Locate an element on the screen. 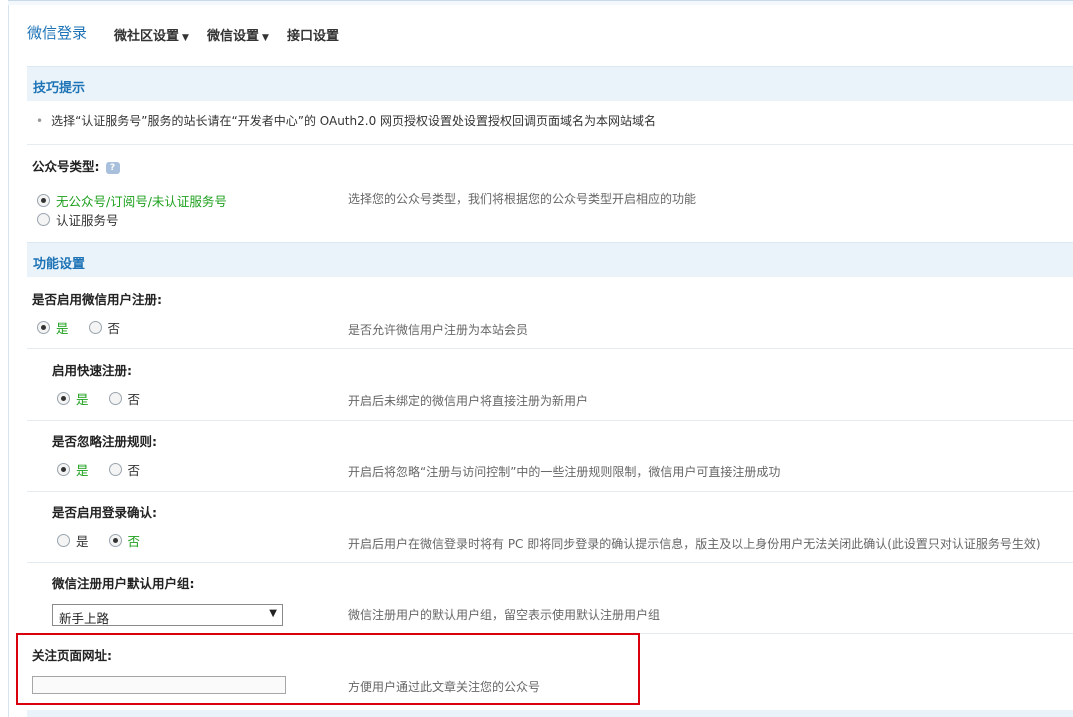 This screenshot has height=717, width=1073. page-title: 微信登录 is located at coordinates (57, 32).